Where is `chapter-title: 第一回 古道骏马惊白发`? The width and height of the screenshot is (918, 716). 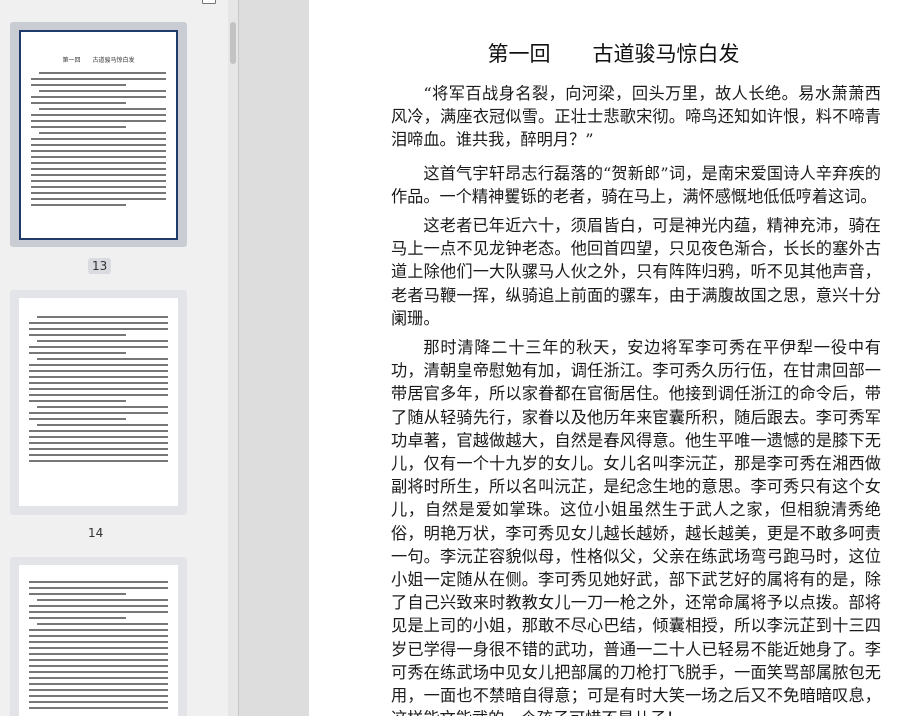
chapter-title: 第一回 古道骏马惊白发 is located at coordinates (613, 54).